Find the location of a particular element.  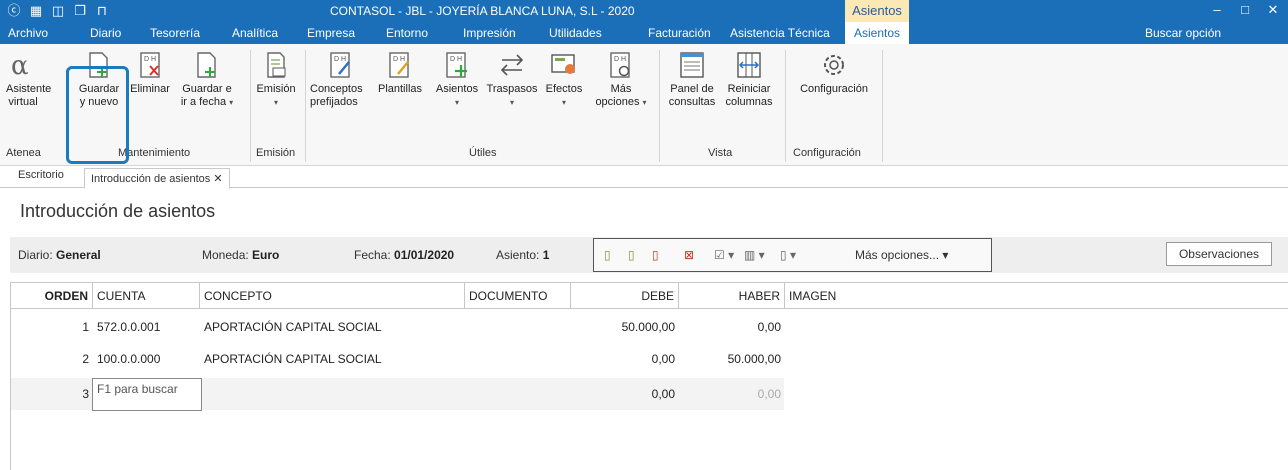

configuracion-button: Configuración is located at coordinates (834, 73).